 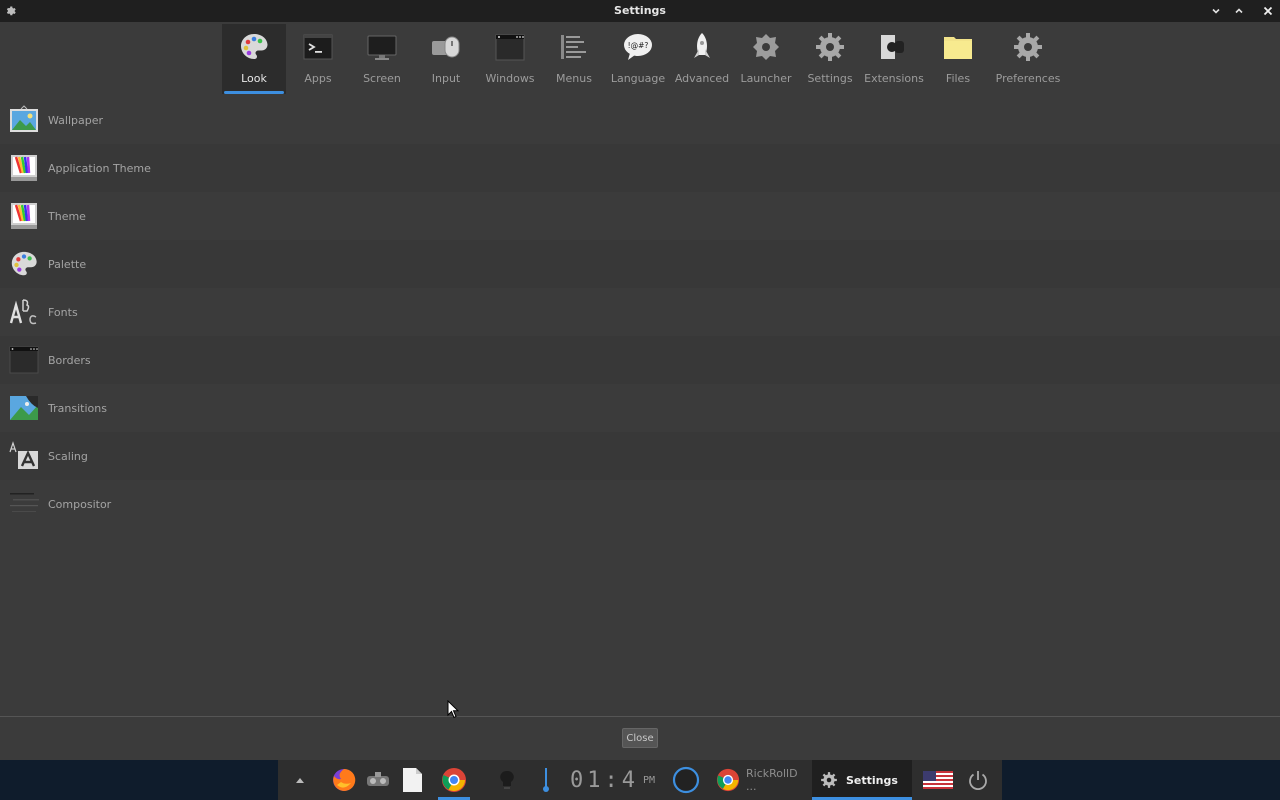 I want to click on terminal-icon, so click(x=318, y=47).